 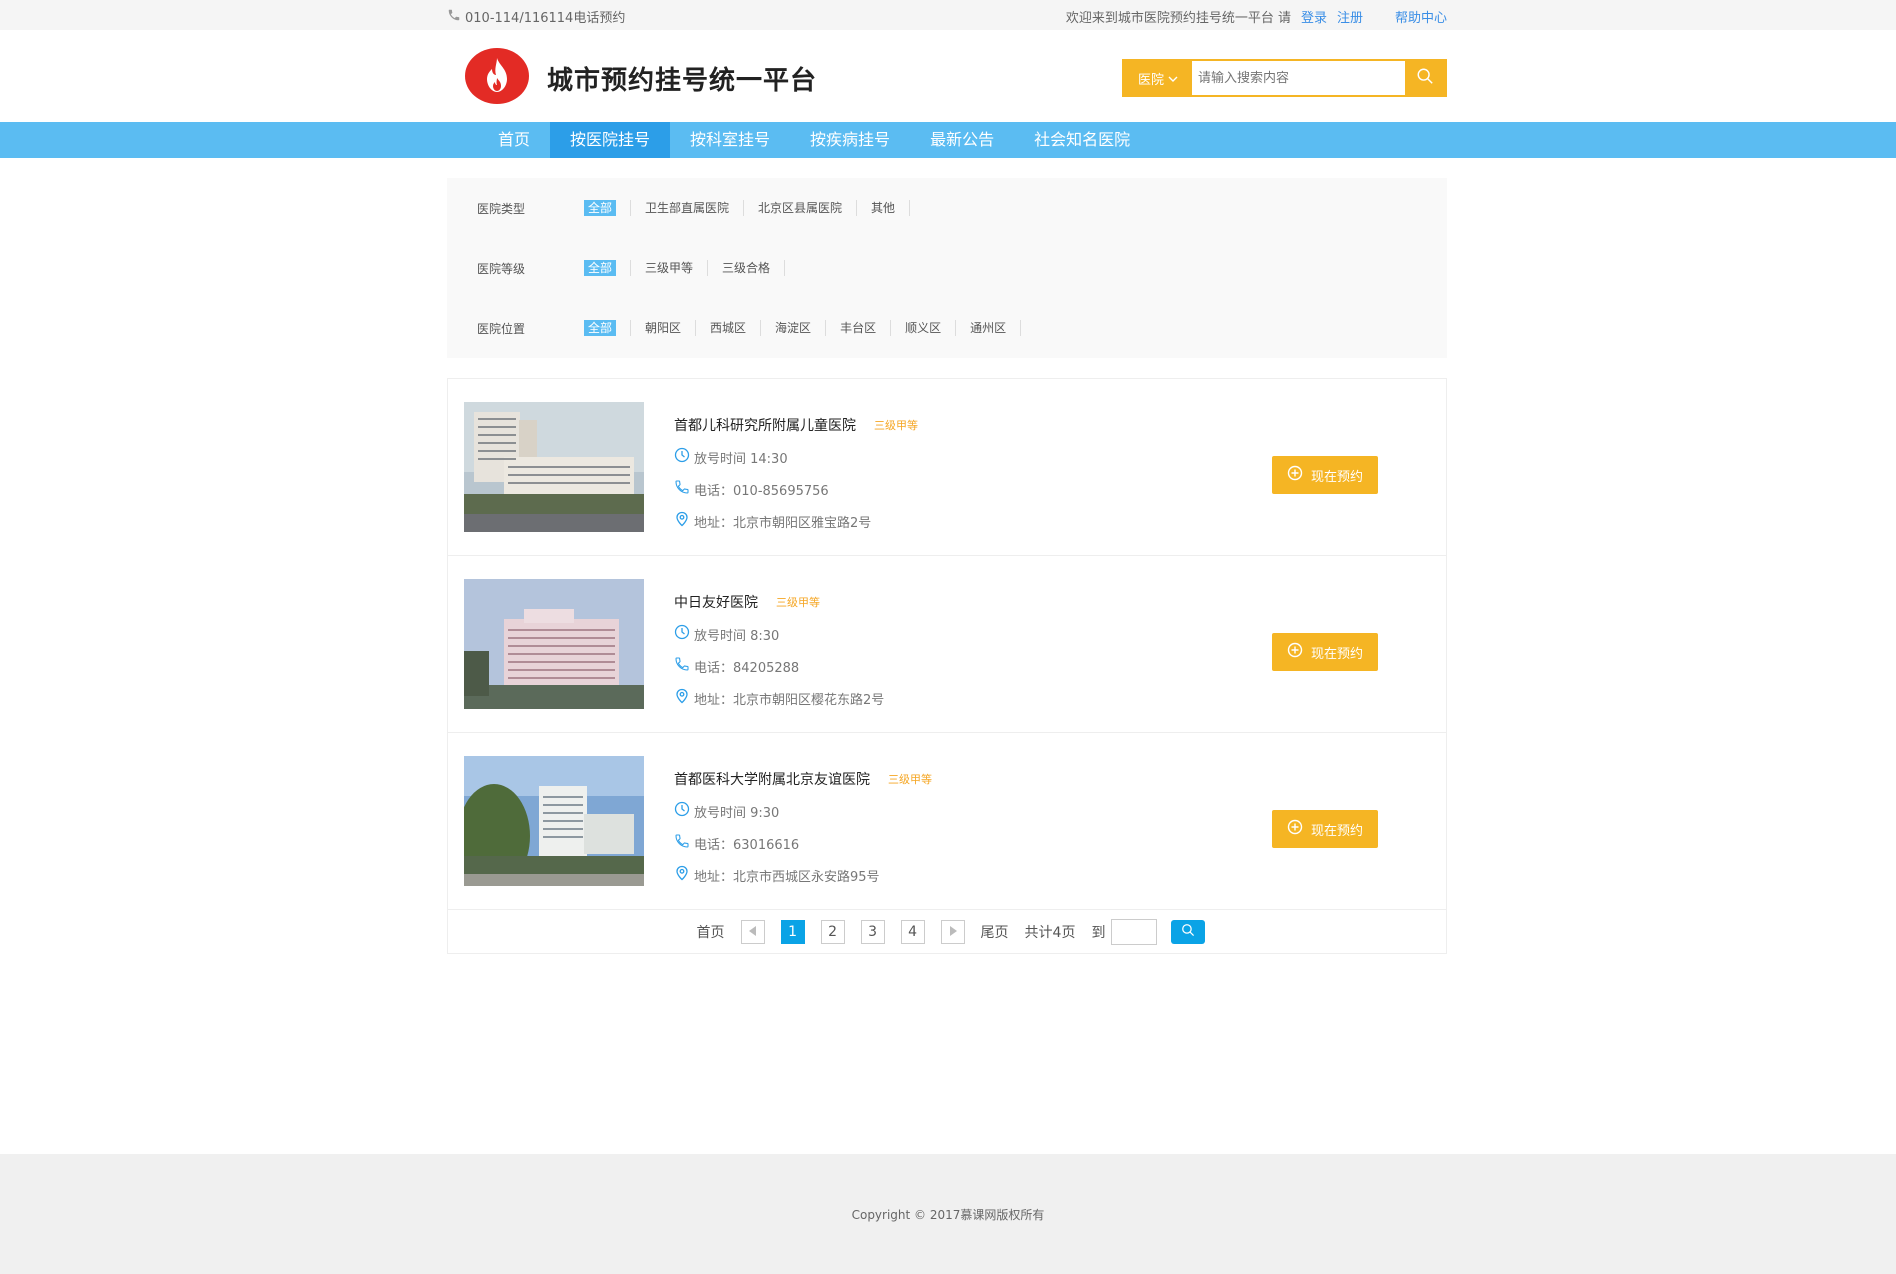 I want to click on page-total: 共计4页, so click(x=1050, y=933).